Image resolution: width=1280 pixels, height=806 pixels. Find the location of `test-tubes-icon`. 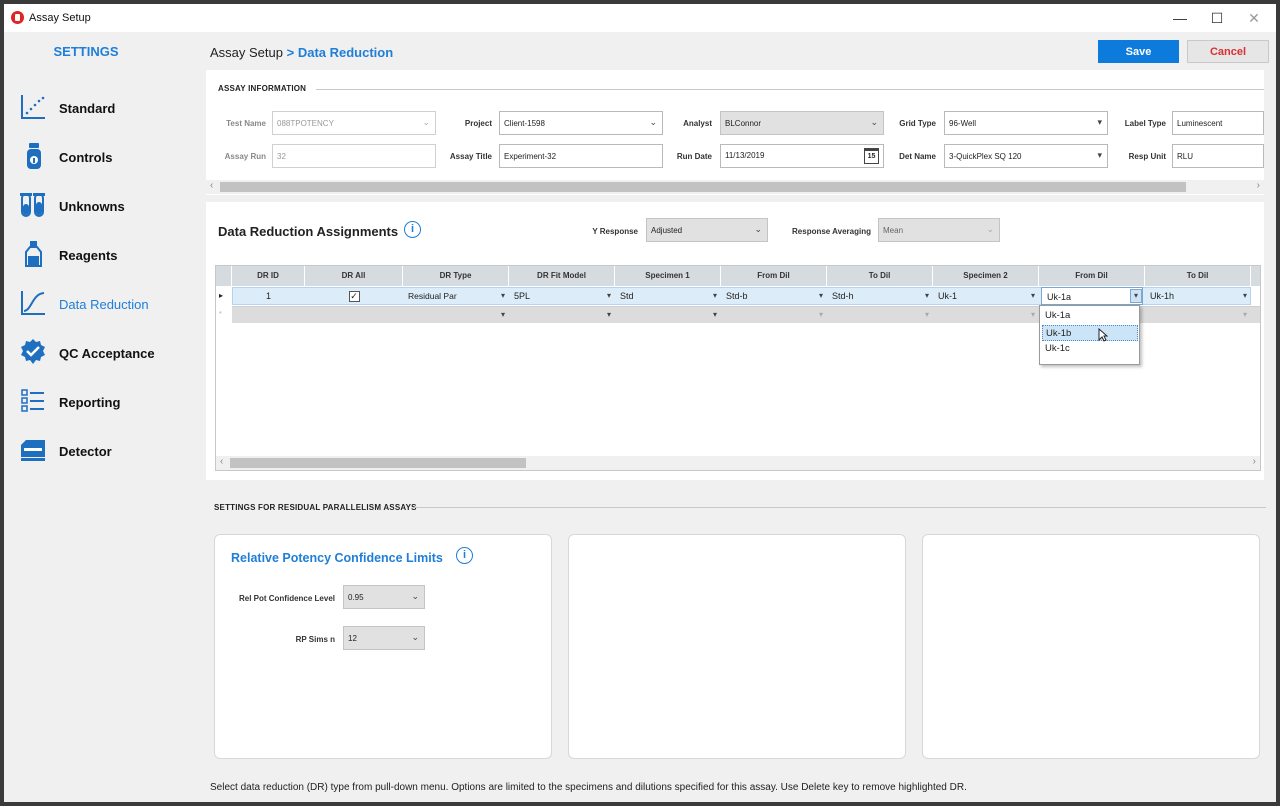

test-tubes-icon is located at coordinates (32, 205).